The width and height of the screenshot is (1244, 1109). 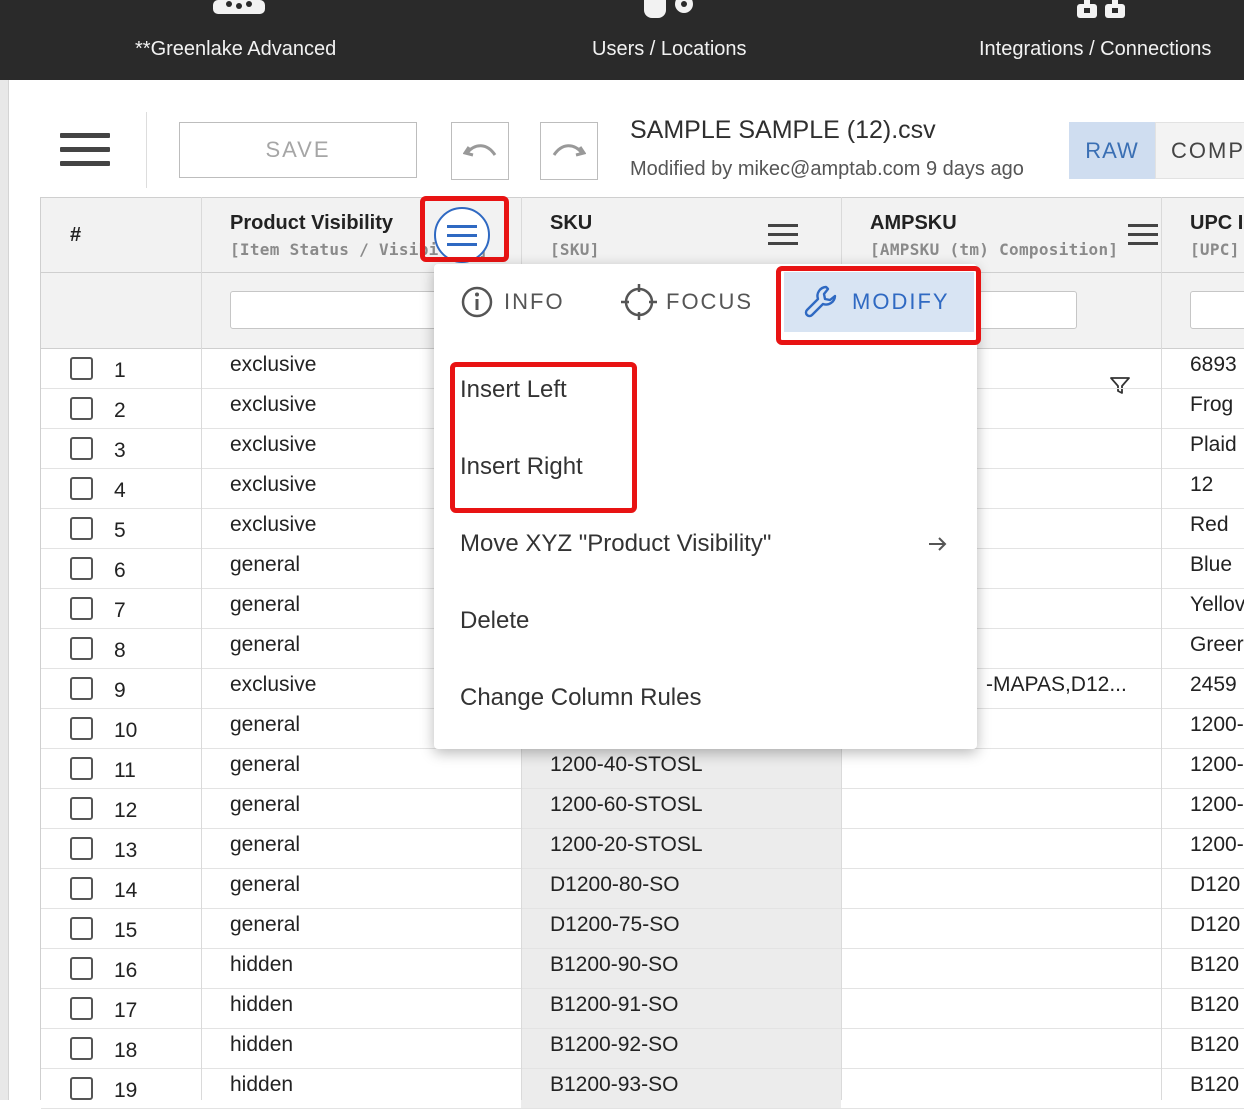 What do you see at coordinates (1109, 40) in the screenshot?
I see `nav-item-integrations: Integrations / Connections` at bounding box center [1109, 40].